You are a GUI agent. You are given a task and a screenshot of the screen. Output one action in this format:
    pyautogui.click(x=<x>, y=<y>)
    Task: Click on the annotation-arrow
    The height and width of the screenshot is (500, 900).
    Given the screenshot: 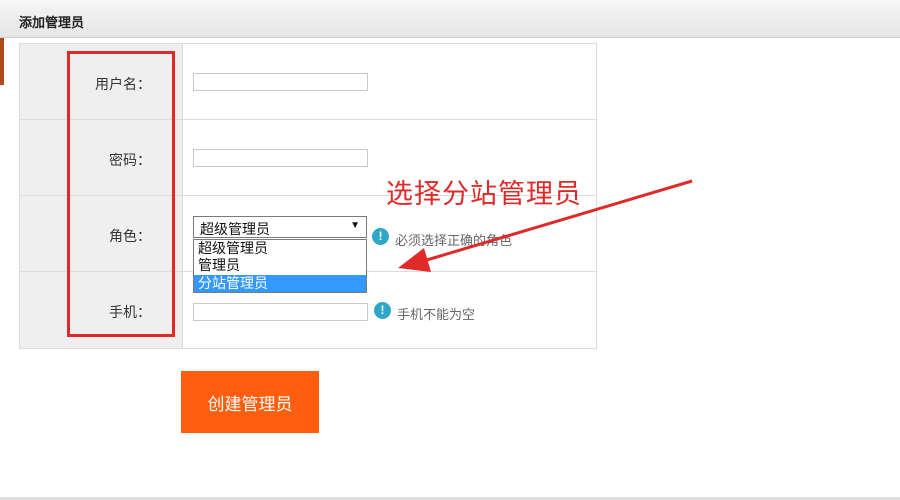 What is the action you would take?
    pyautogui.click(x=545, y=225)
    